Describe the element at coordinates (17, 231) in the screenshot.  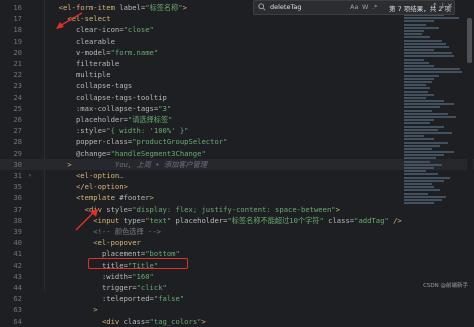
I see `line-number: 39` at that location.